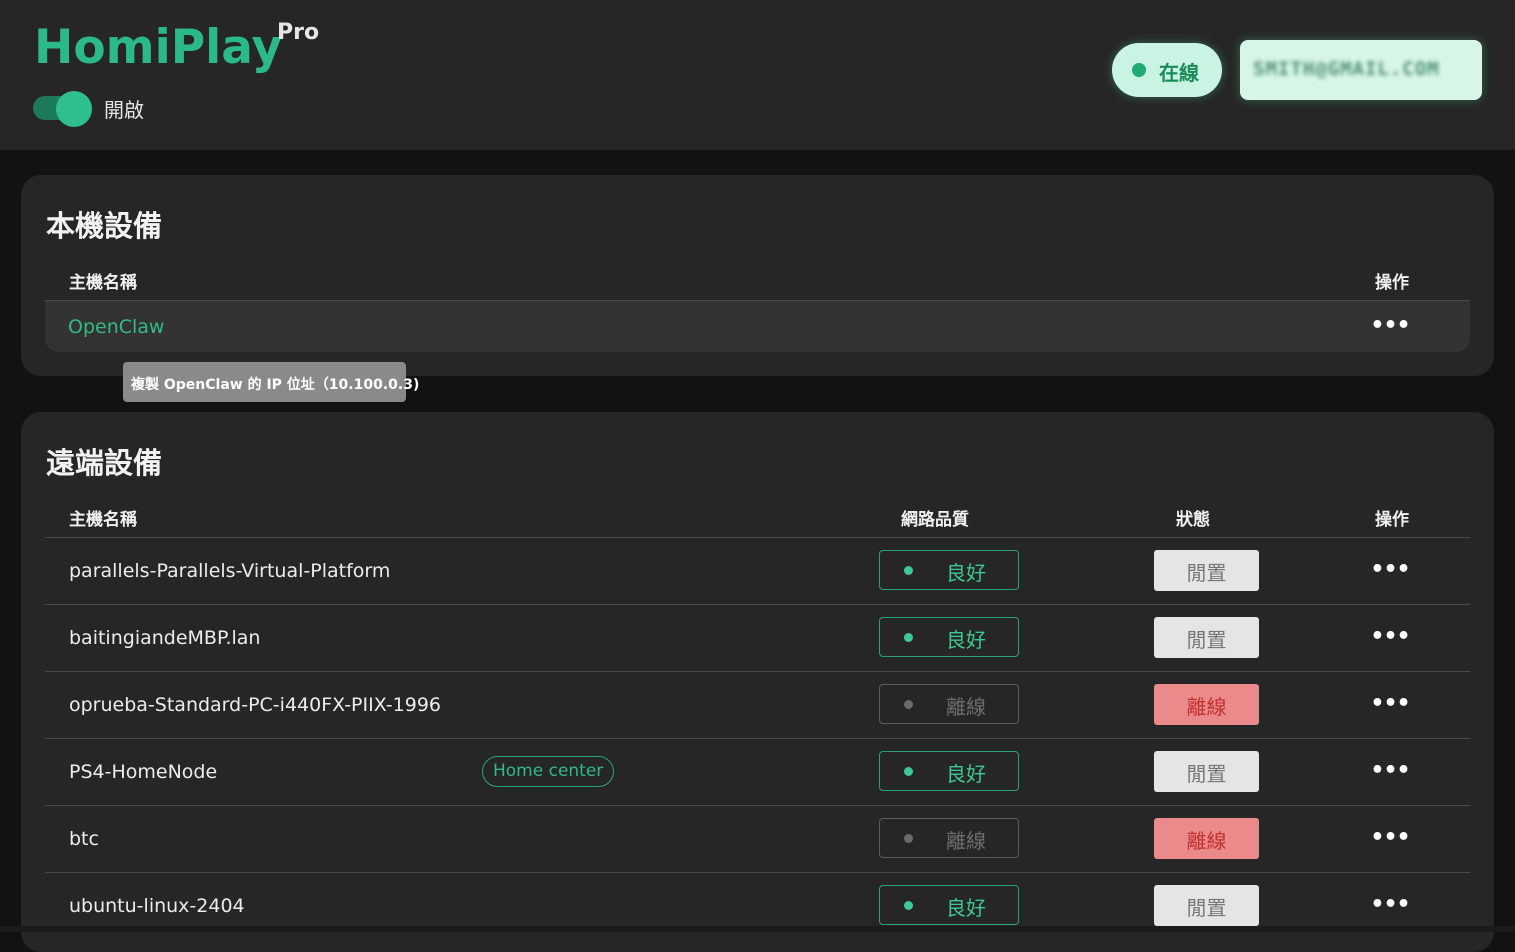 This screenshot has width=1515, height=952. What do you see at coordinates (143, 772) in the screenshot?
I see `host-name: PS4-HomeNode` at bounding box center [143, 772].